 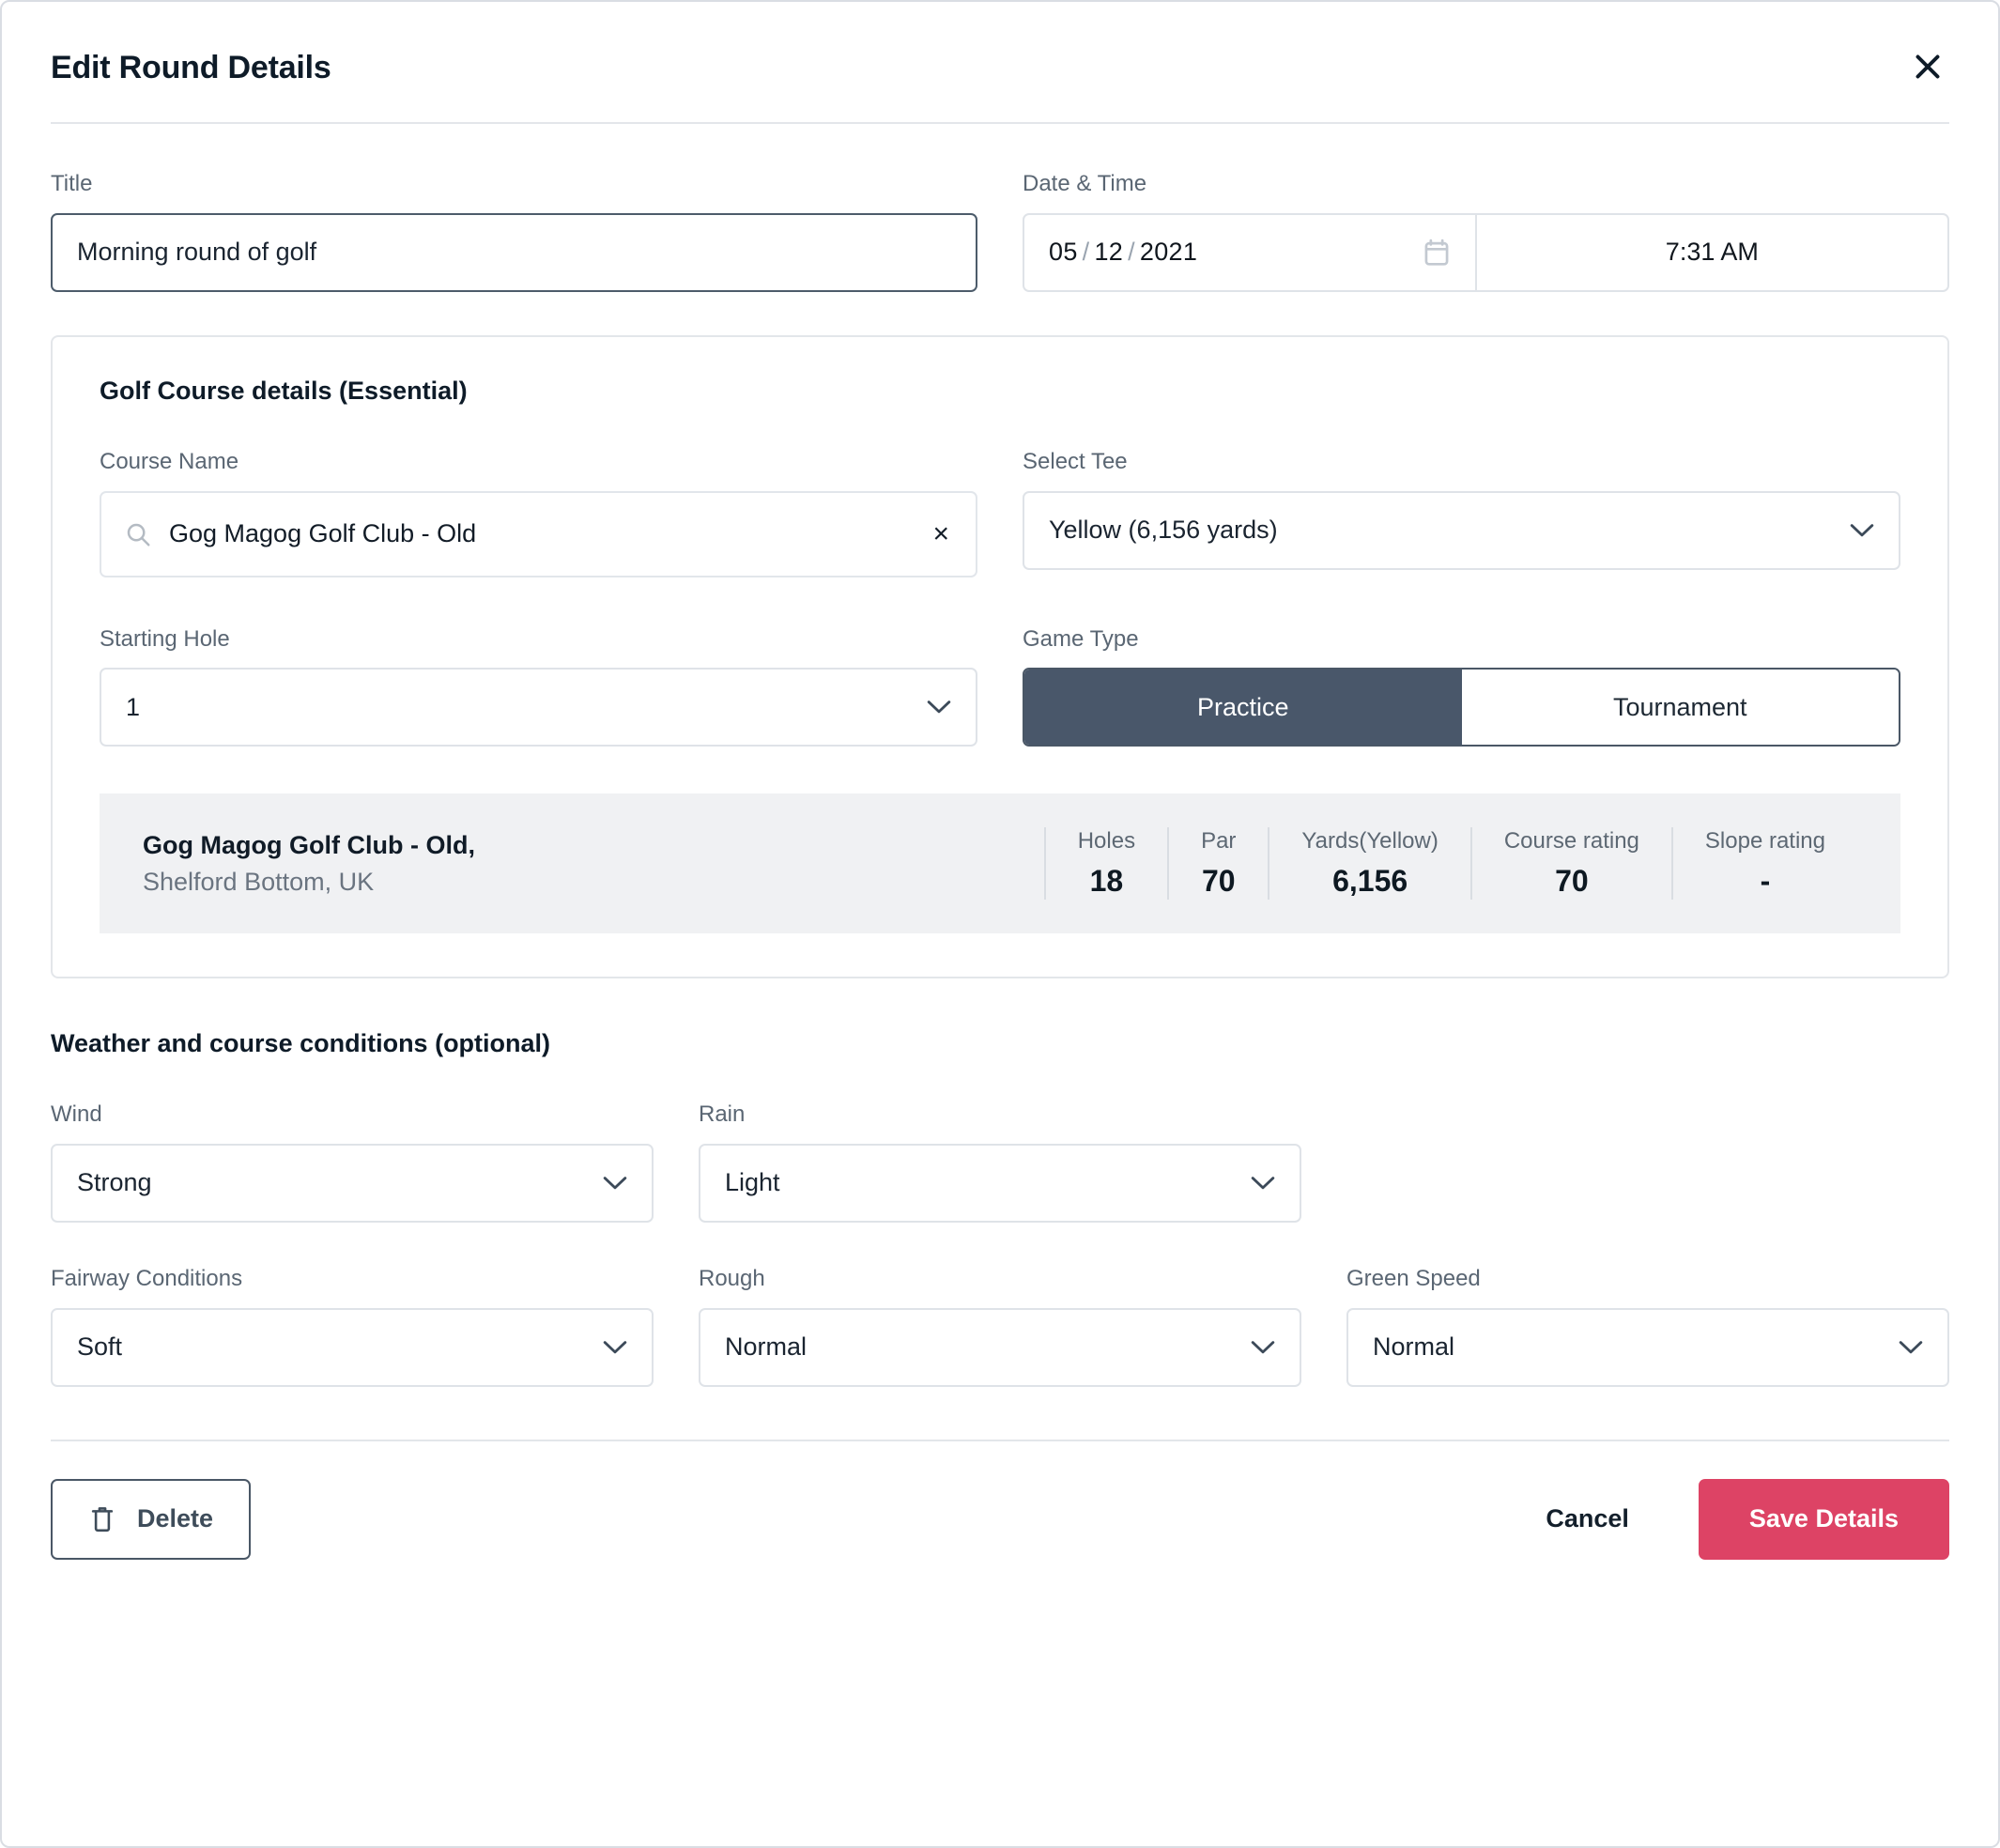 I want to click on stat-holes-value: 18, so click(x=1106, y=881).